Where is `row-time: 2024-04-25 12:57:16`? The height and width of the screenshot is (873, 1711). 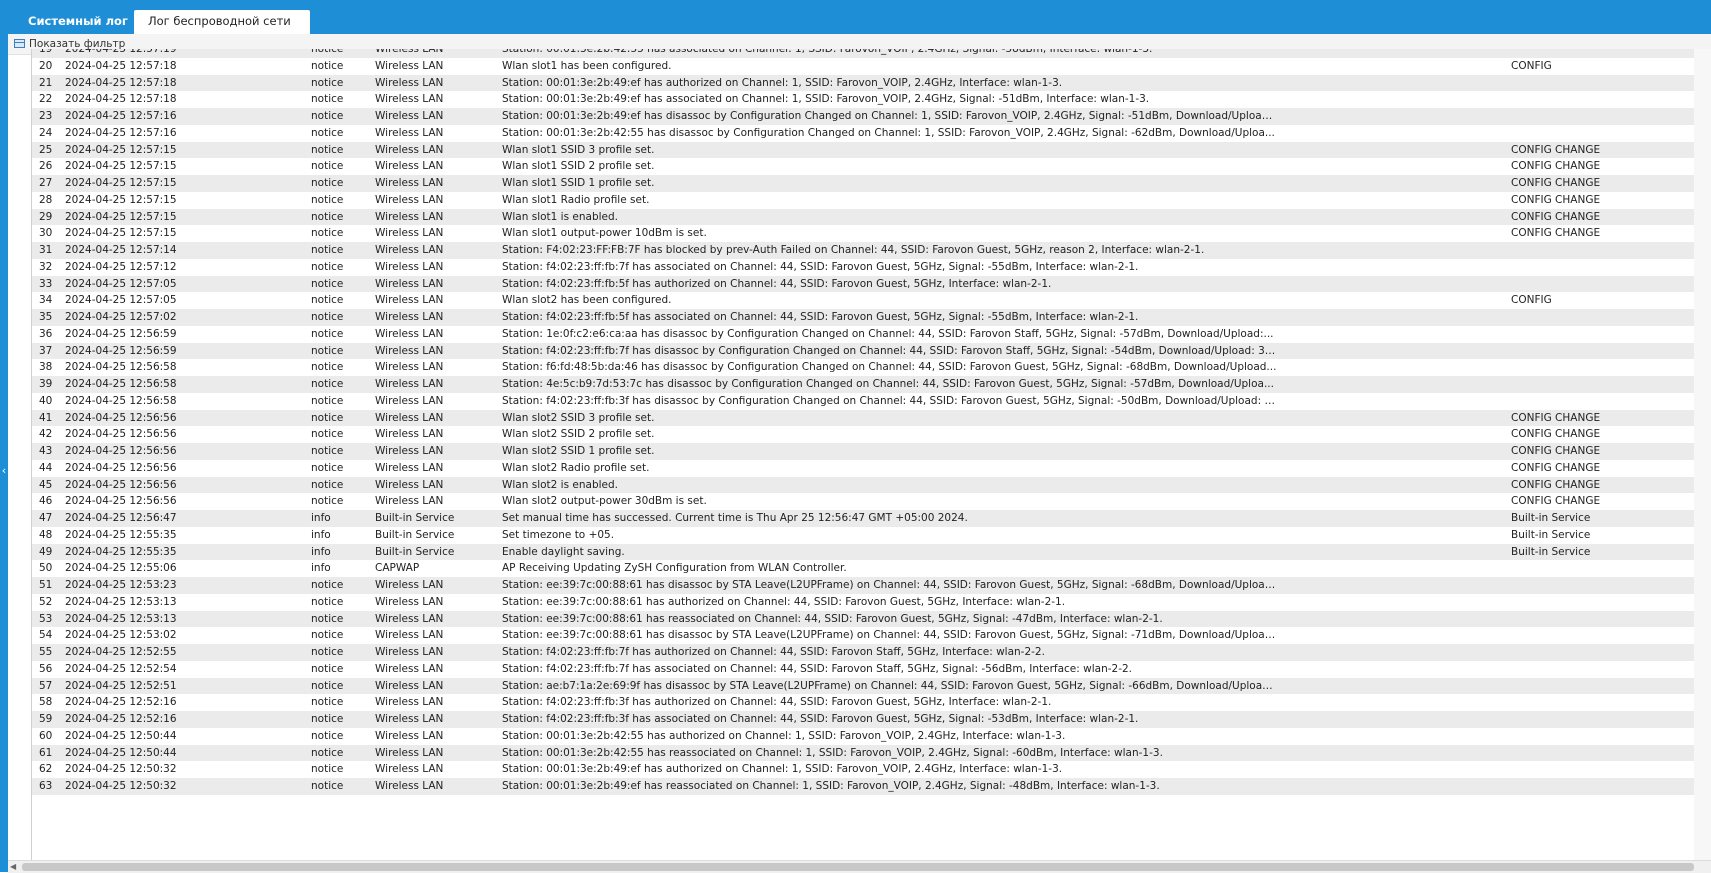 row-time: 2024-04-25 12:57:16 is located at coordinates (121, 132).